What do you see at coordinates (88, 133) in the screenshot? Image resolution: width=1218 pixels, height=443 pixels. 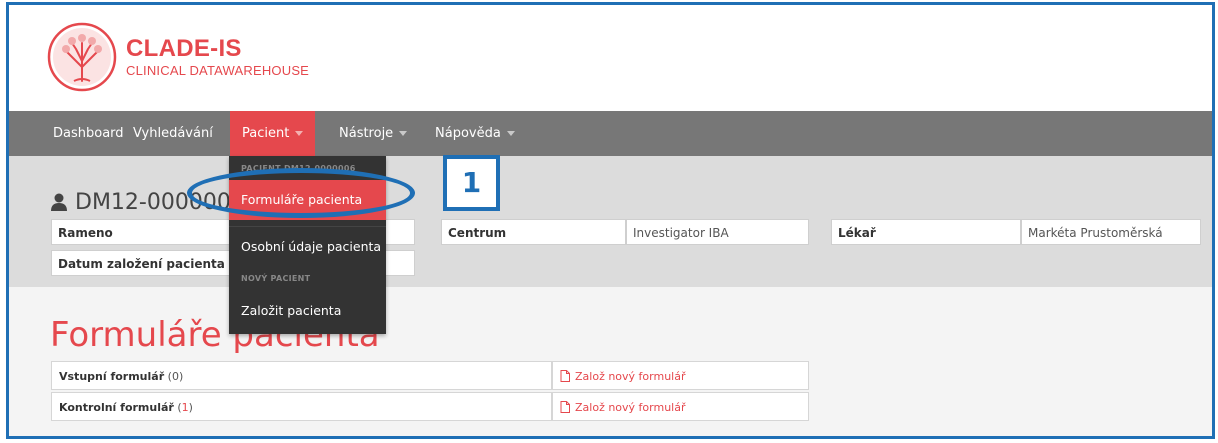 I see `nav-dashboard-label: Dashboard` at bounding box center [88, 133].